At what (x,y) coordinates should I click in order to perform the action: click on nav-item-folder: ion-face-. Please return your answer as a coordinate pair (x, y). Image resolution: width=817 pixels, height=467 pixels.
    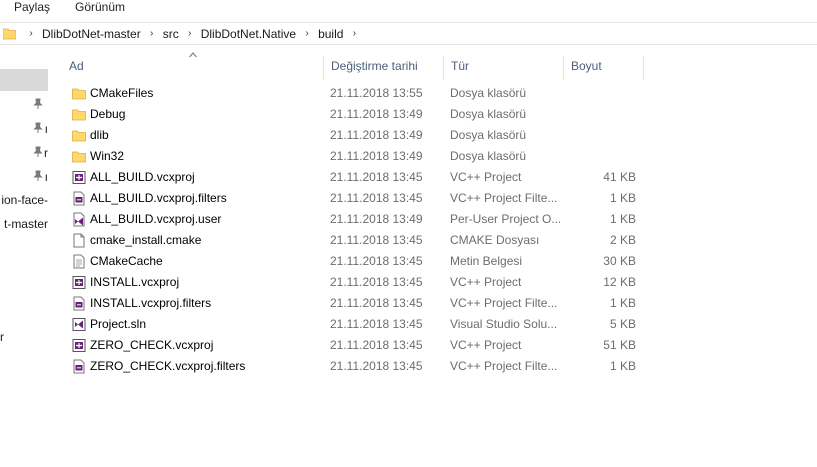
    Looking at the image, I should click on (24, 200).